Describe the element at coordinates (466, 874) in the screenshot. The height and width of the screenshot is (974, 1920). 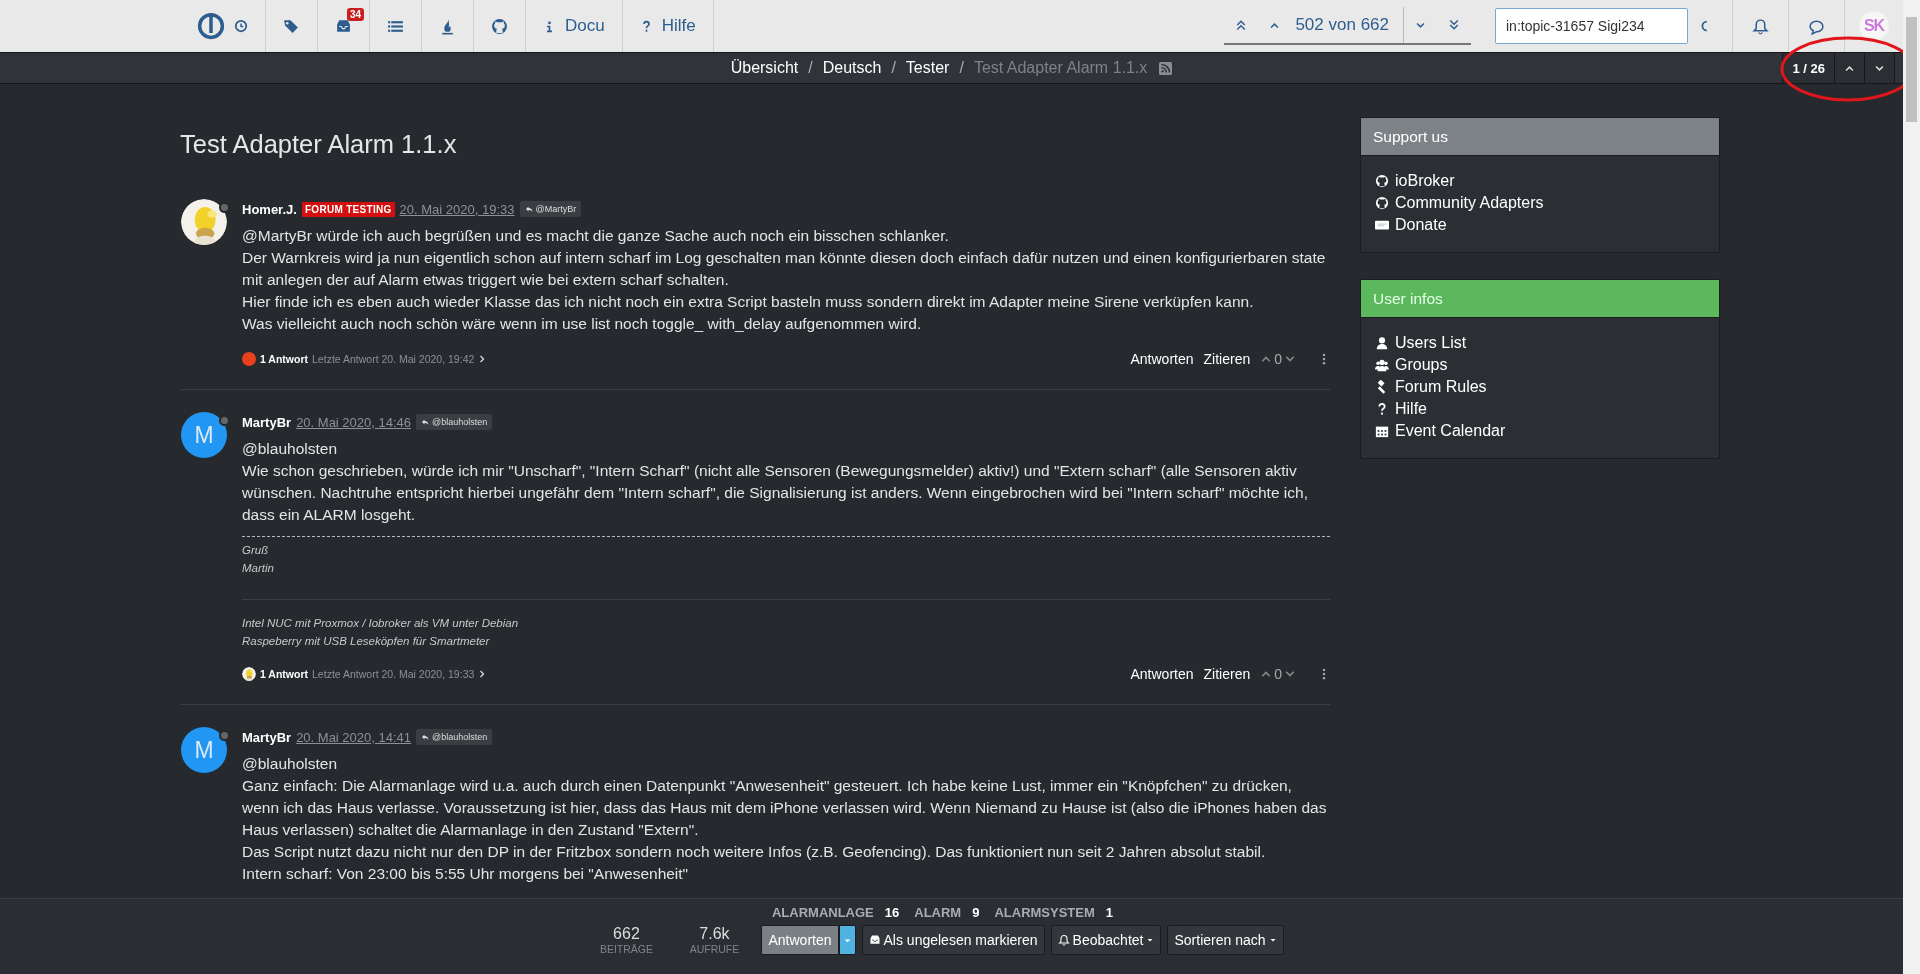
I see `post-text: Intern scharf: Von 23:00 bis 5:55 Uhr morgens bei "Anwesenheit"` at that location.